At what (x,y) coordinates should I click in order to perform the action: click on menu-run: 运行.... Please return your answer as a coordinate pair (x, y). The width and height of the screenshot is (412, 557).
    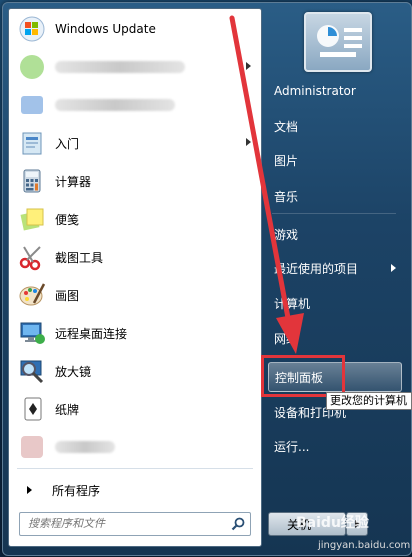
    Looking at the image, I should click on (335, 446).